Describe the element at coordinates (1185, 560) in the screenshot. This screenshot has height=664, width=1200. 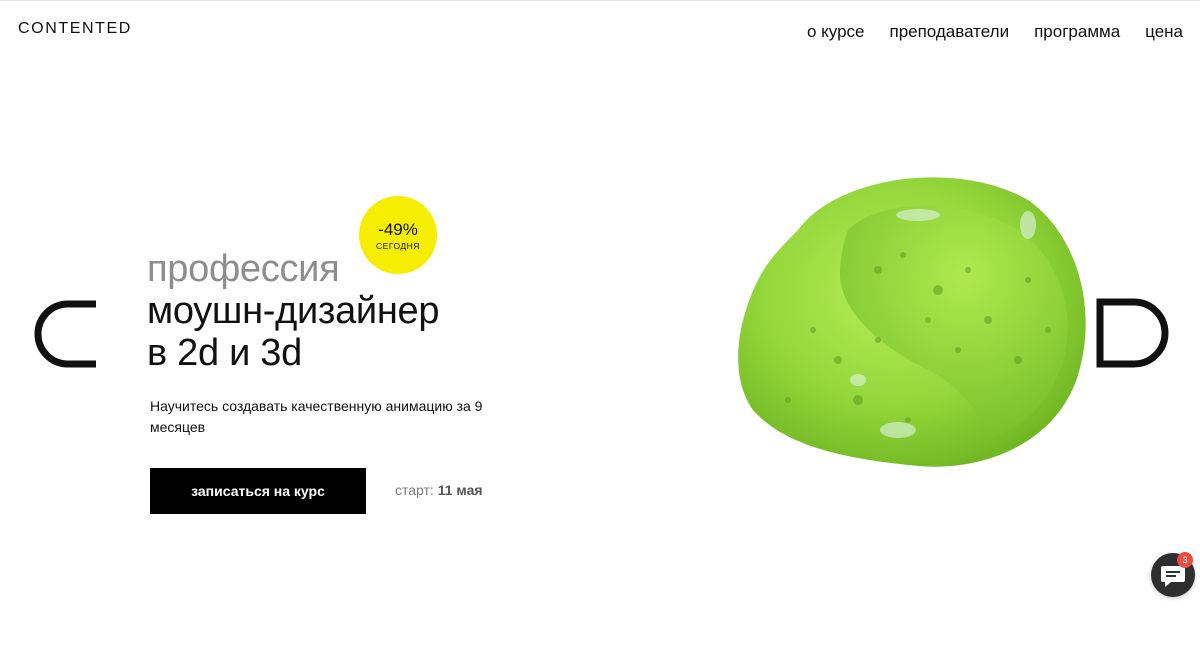
I see `chat-unread-badge: 3` at that location.